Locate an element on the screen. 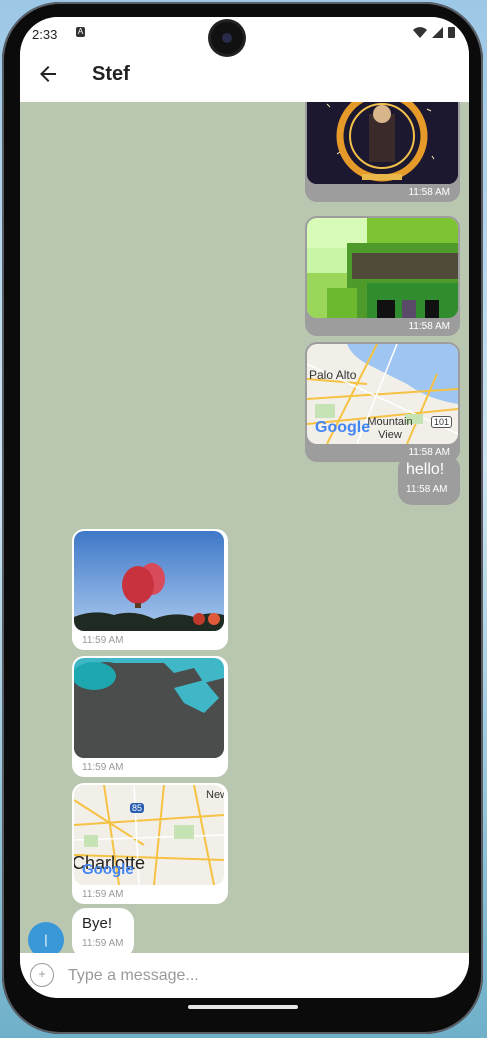 The image size is (487, 1038). map-image: Charlotte New Google 85 is located at coordinates (149, 835).